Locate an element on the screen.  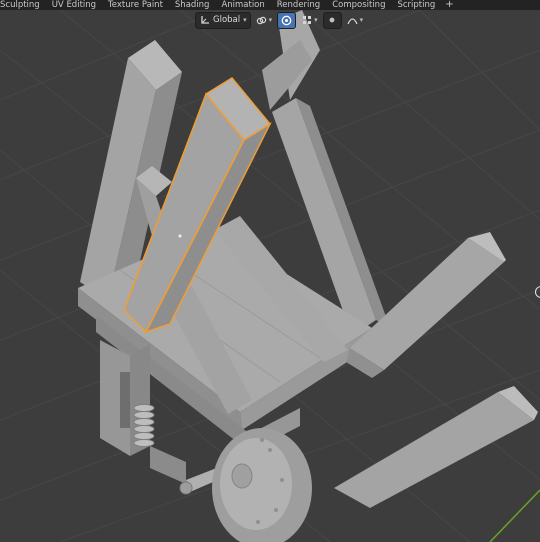
proportional-edit-icon is located at coordinates (286, 20).